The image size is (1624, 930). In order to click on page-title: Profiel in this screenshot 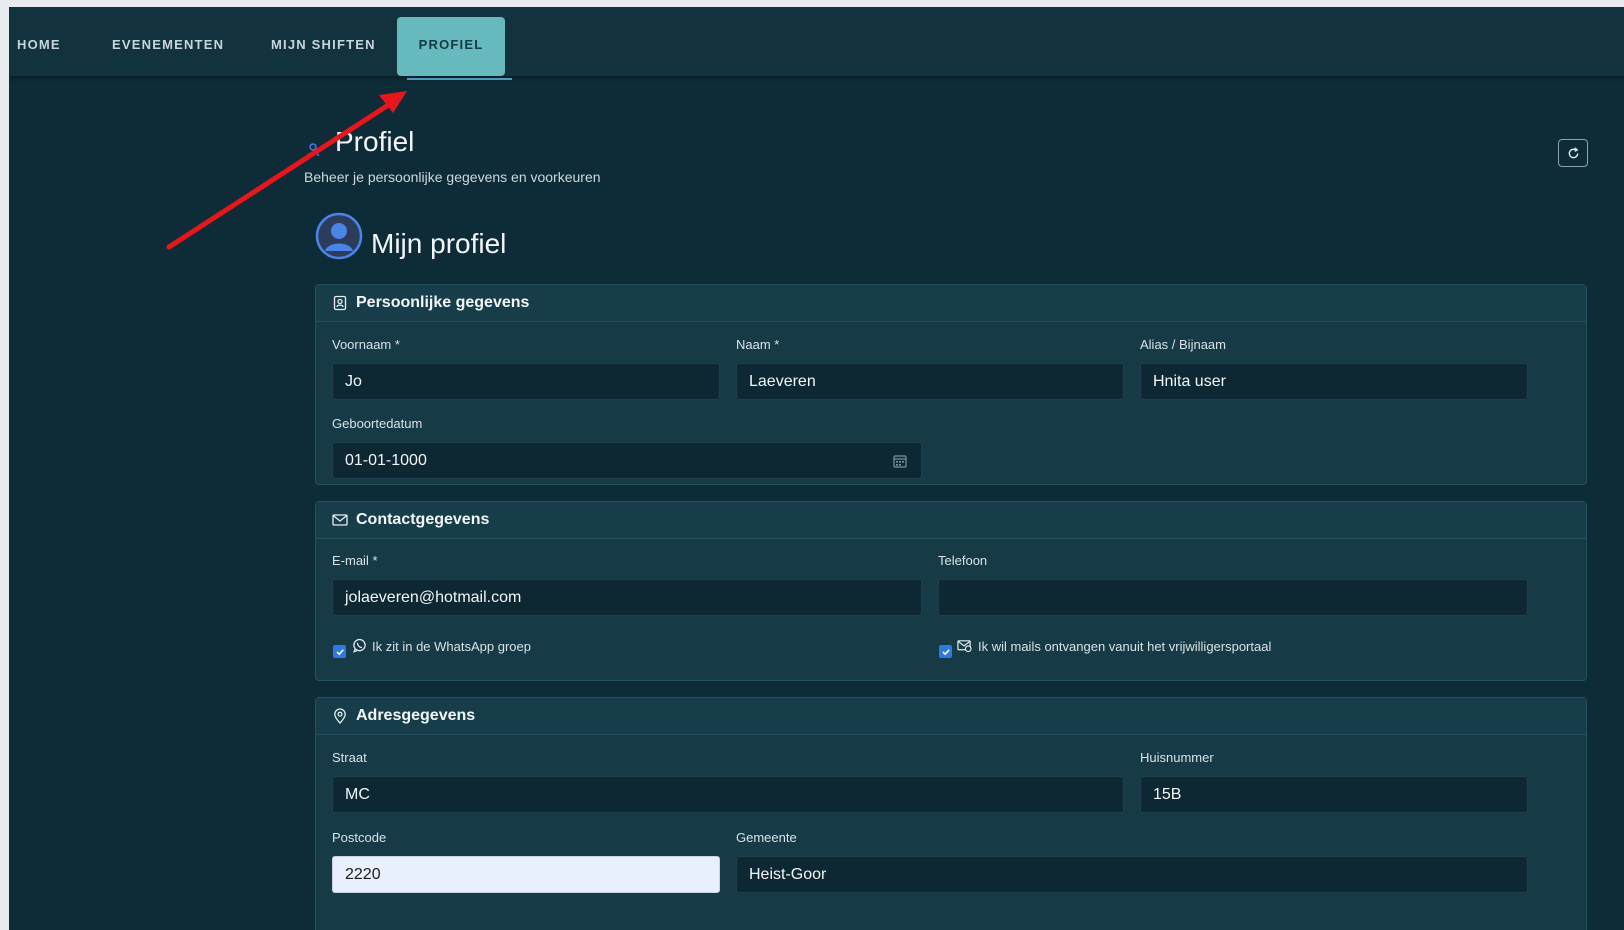, I will do `click(375, 141)`.